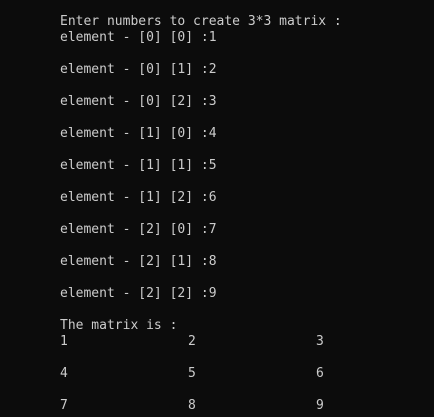  What do you see at coordinates (64, 341) in the screenshot?
I see `matrix-cell: 1` at bounding box center [64, 341].